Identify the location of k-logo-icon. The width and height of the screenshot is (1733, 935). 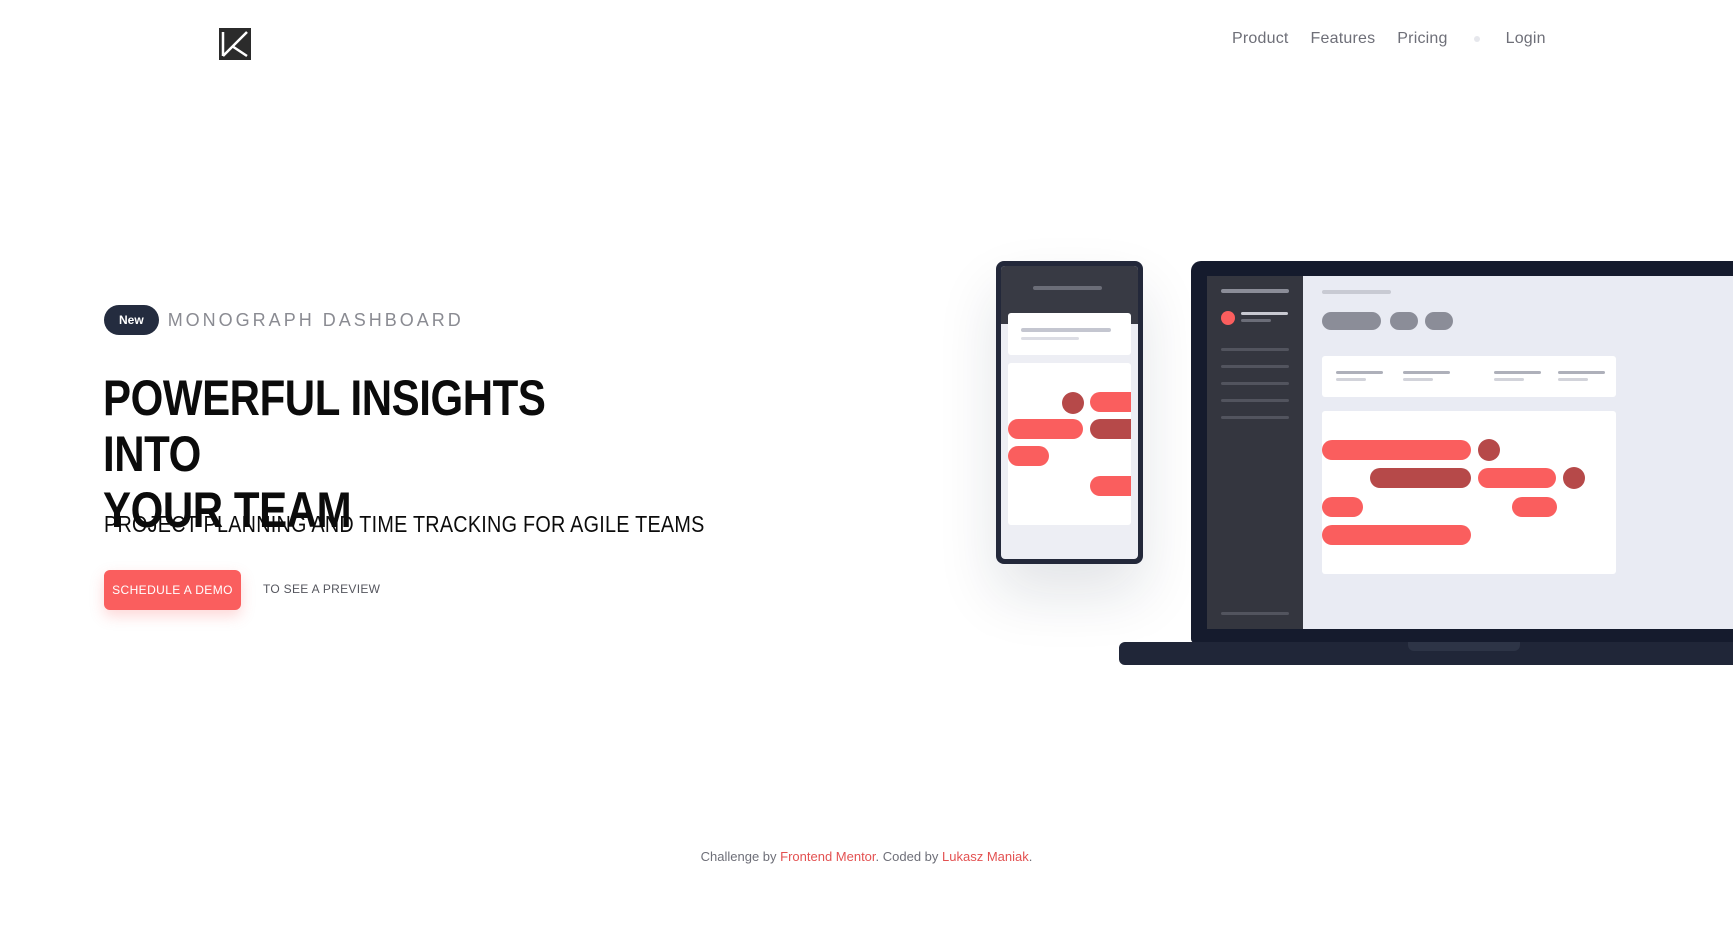
(235, 44).